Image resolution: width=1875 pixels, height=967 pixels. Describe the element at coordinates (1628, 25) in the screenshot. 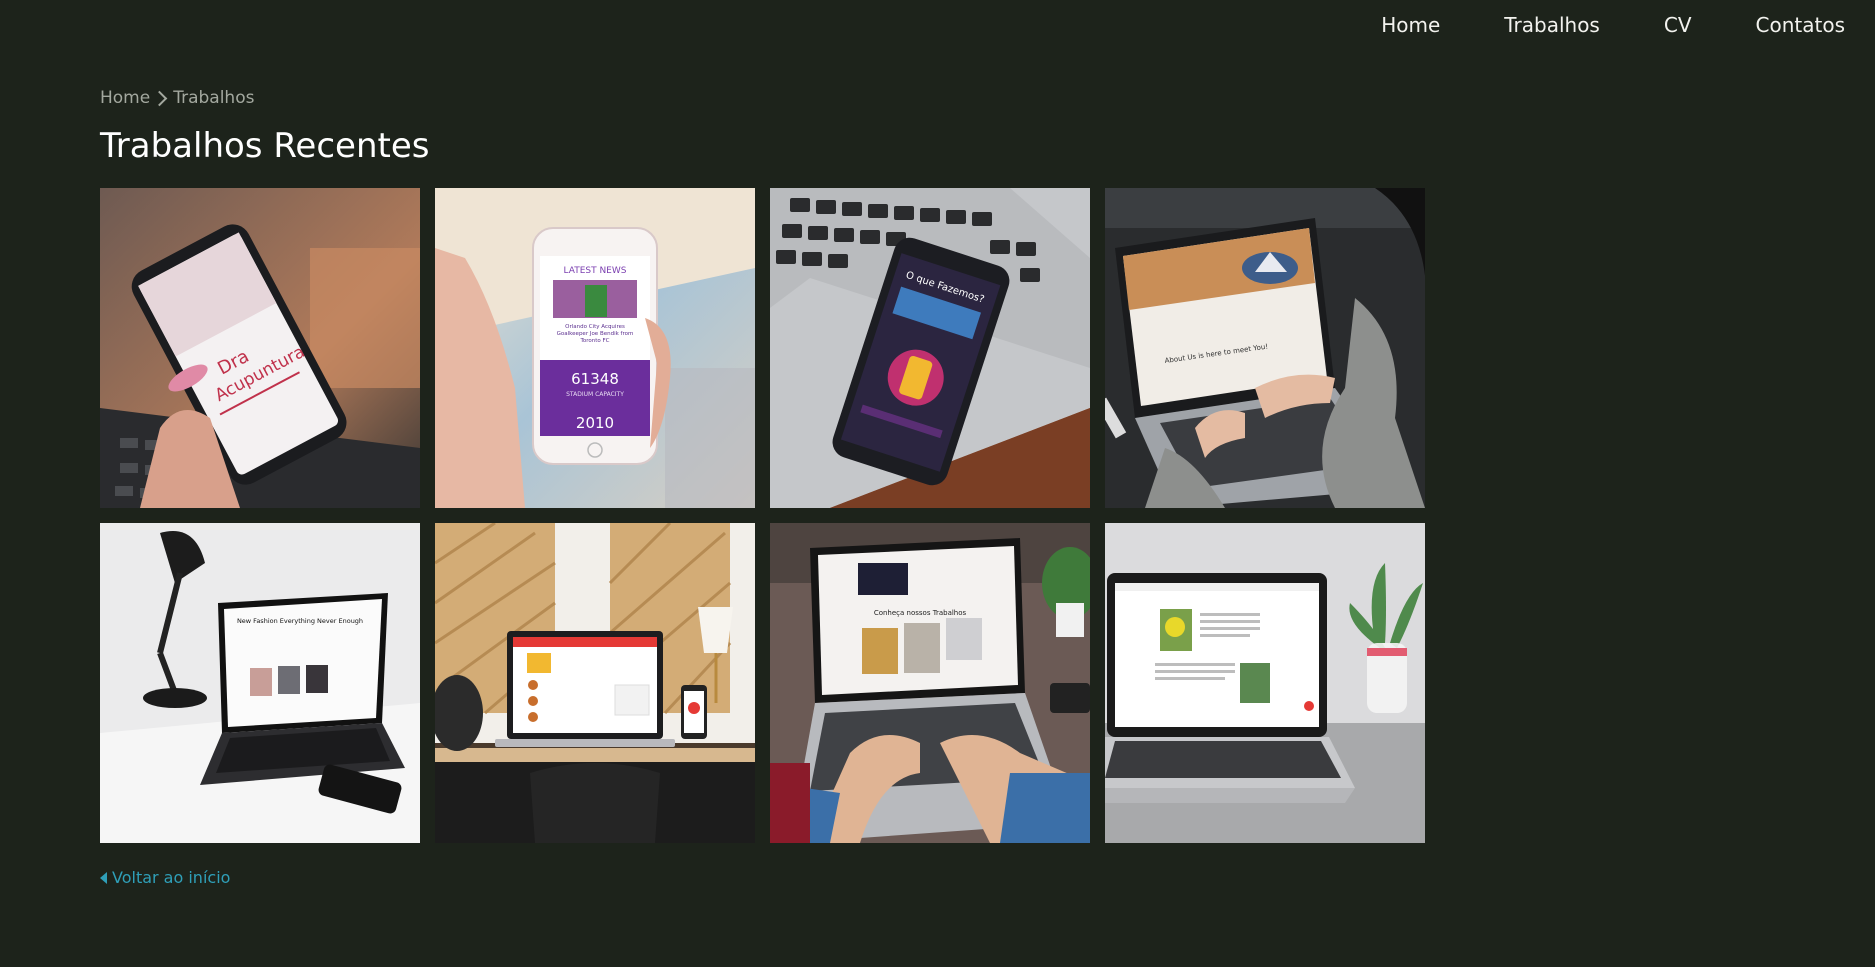

I see `top-nav: Home Trabalhos CV Contatos` at that location.